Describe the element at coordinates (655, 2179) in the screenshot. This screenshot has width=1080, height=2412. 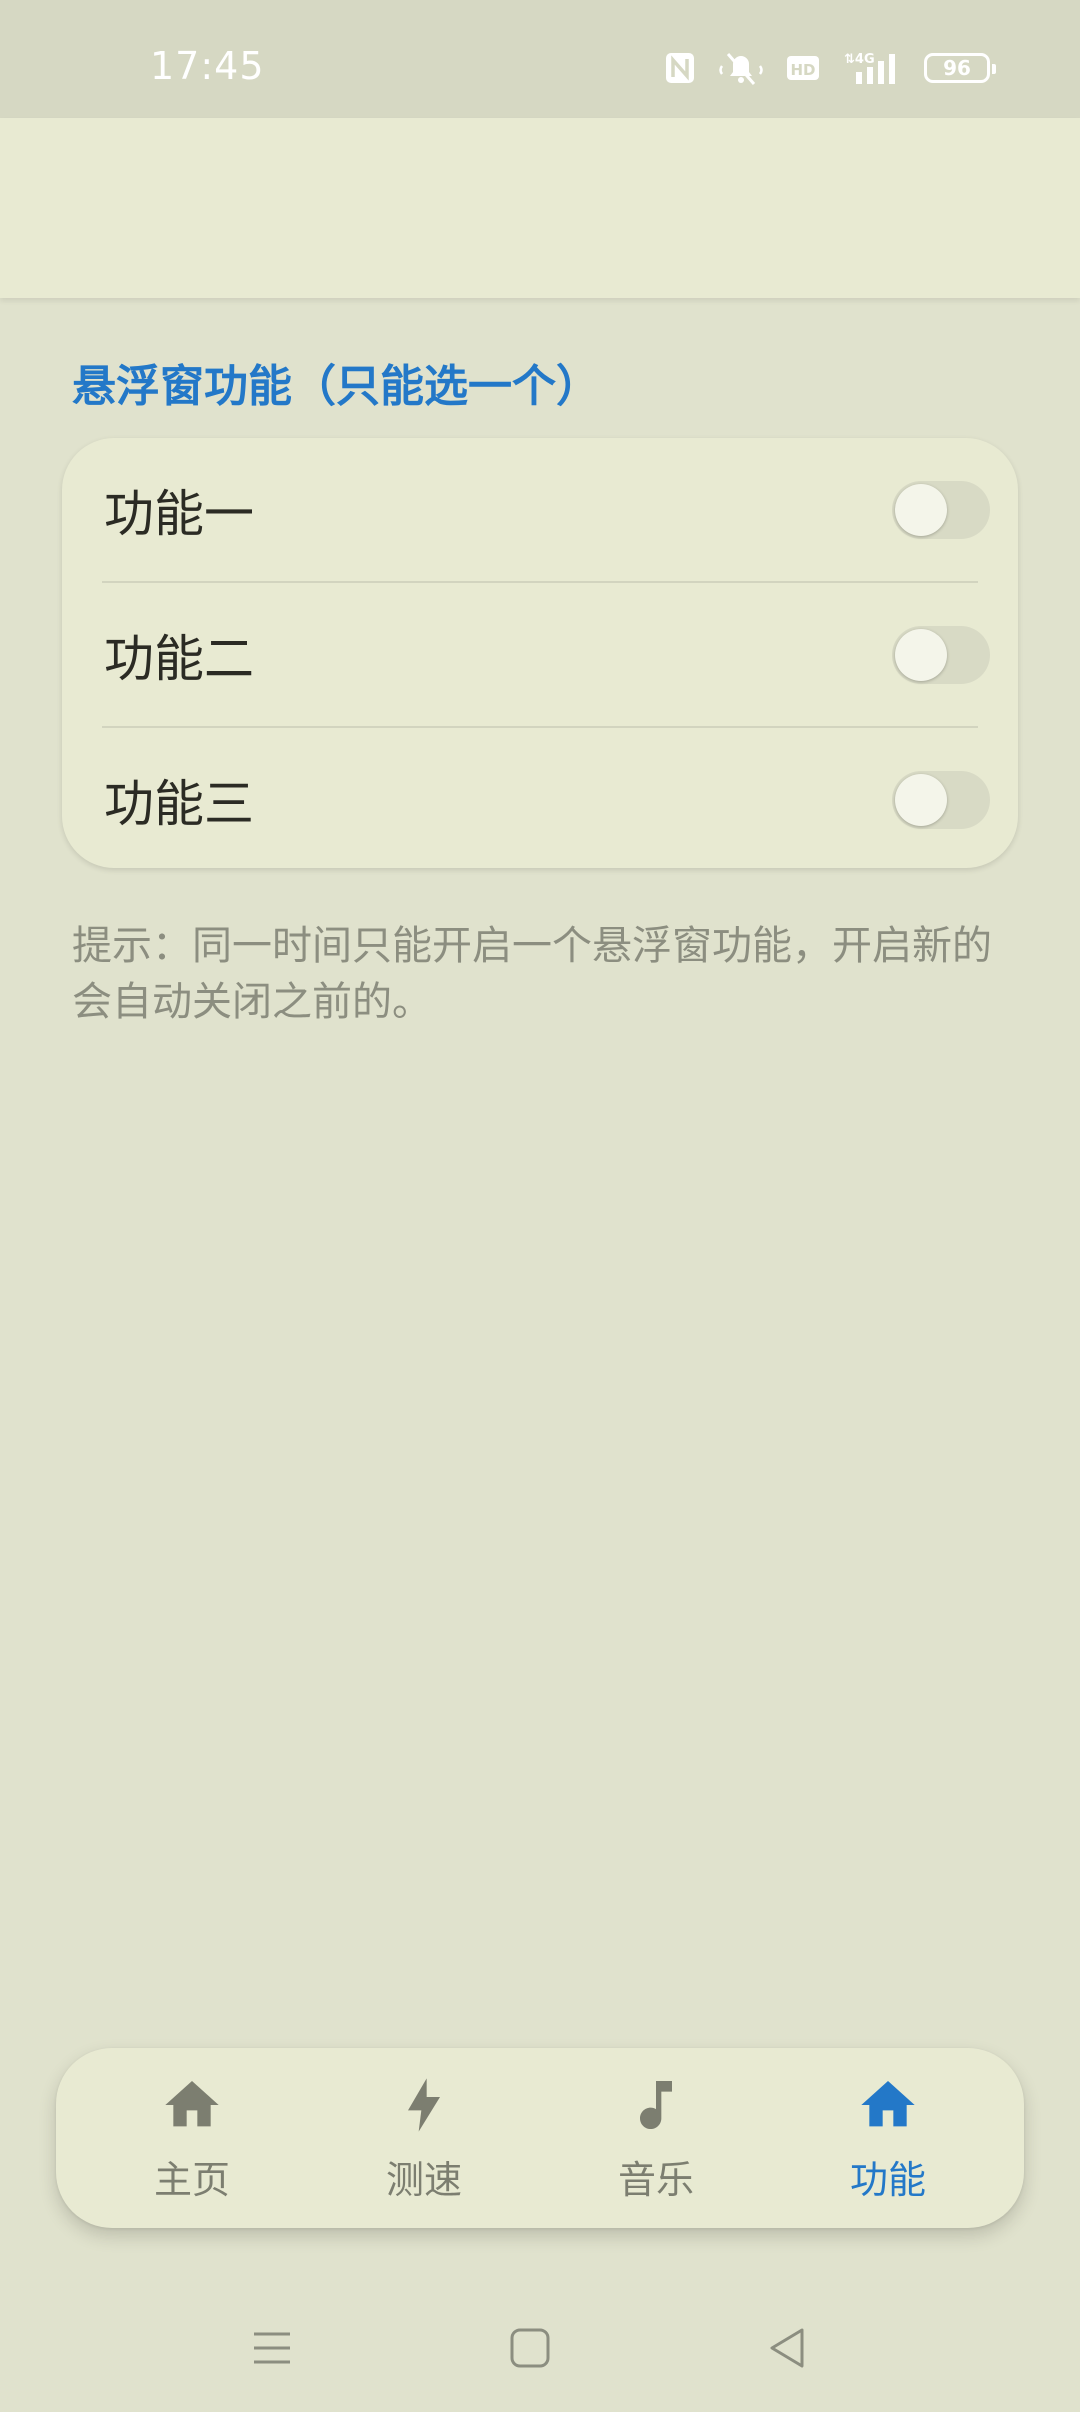
I see `nav-label: 音乐` at that location.